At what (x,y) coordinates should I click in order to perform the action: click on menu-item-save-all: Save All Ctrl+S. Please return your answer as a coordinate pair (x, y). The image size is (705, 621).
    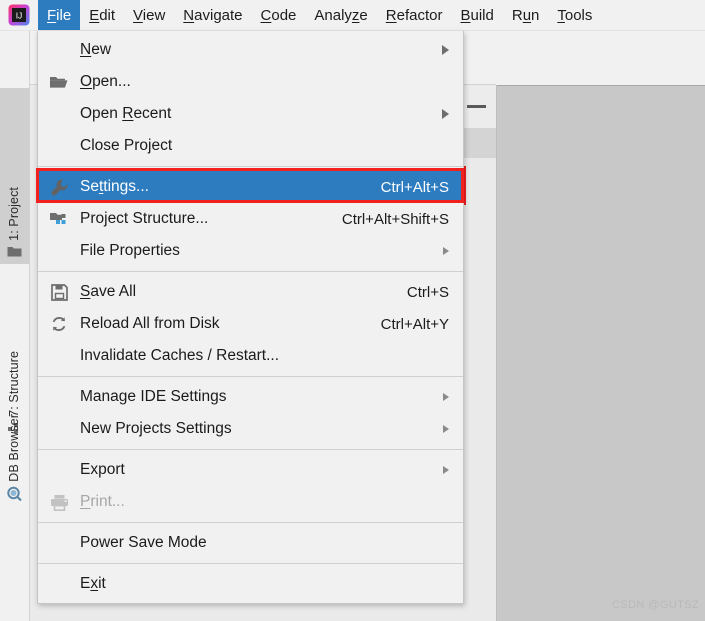
    Looking at the image, I should click on (250, 292).